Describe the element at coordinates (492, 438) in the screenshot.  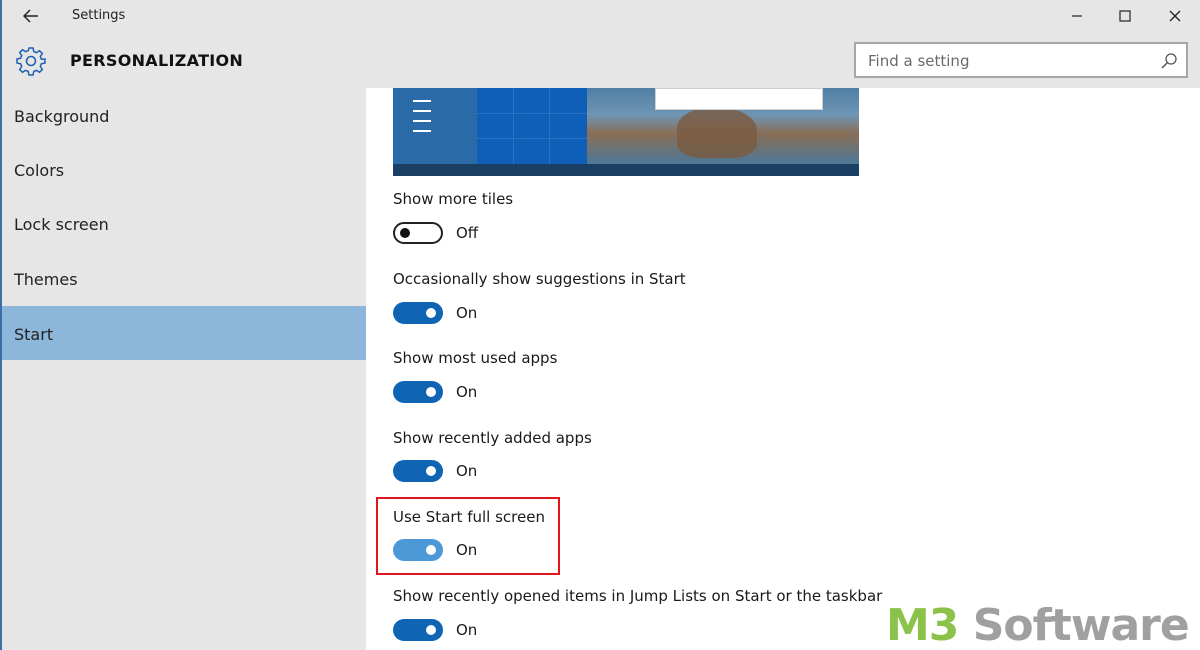
I see `setting-recently-added-label: Show recently added apps` at that location.